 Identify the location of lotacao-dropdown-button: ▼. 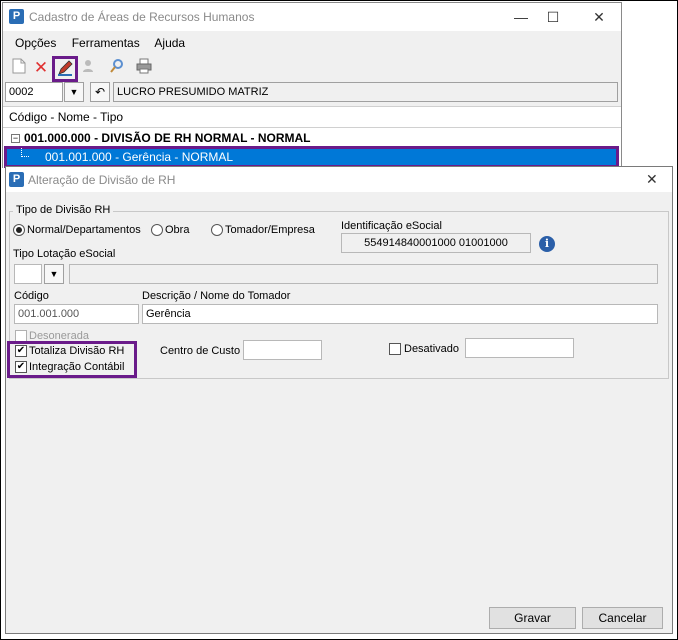
(54, 274).